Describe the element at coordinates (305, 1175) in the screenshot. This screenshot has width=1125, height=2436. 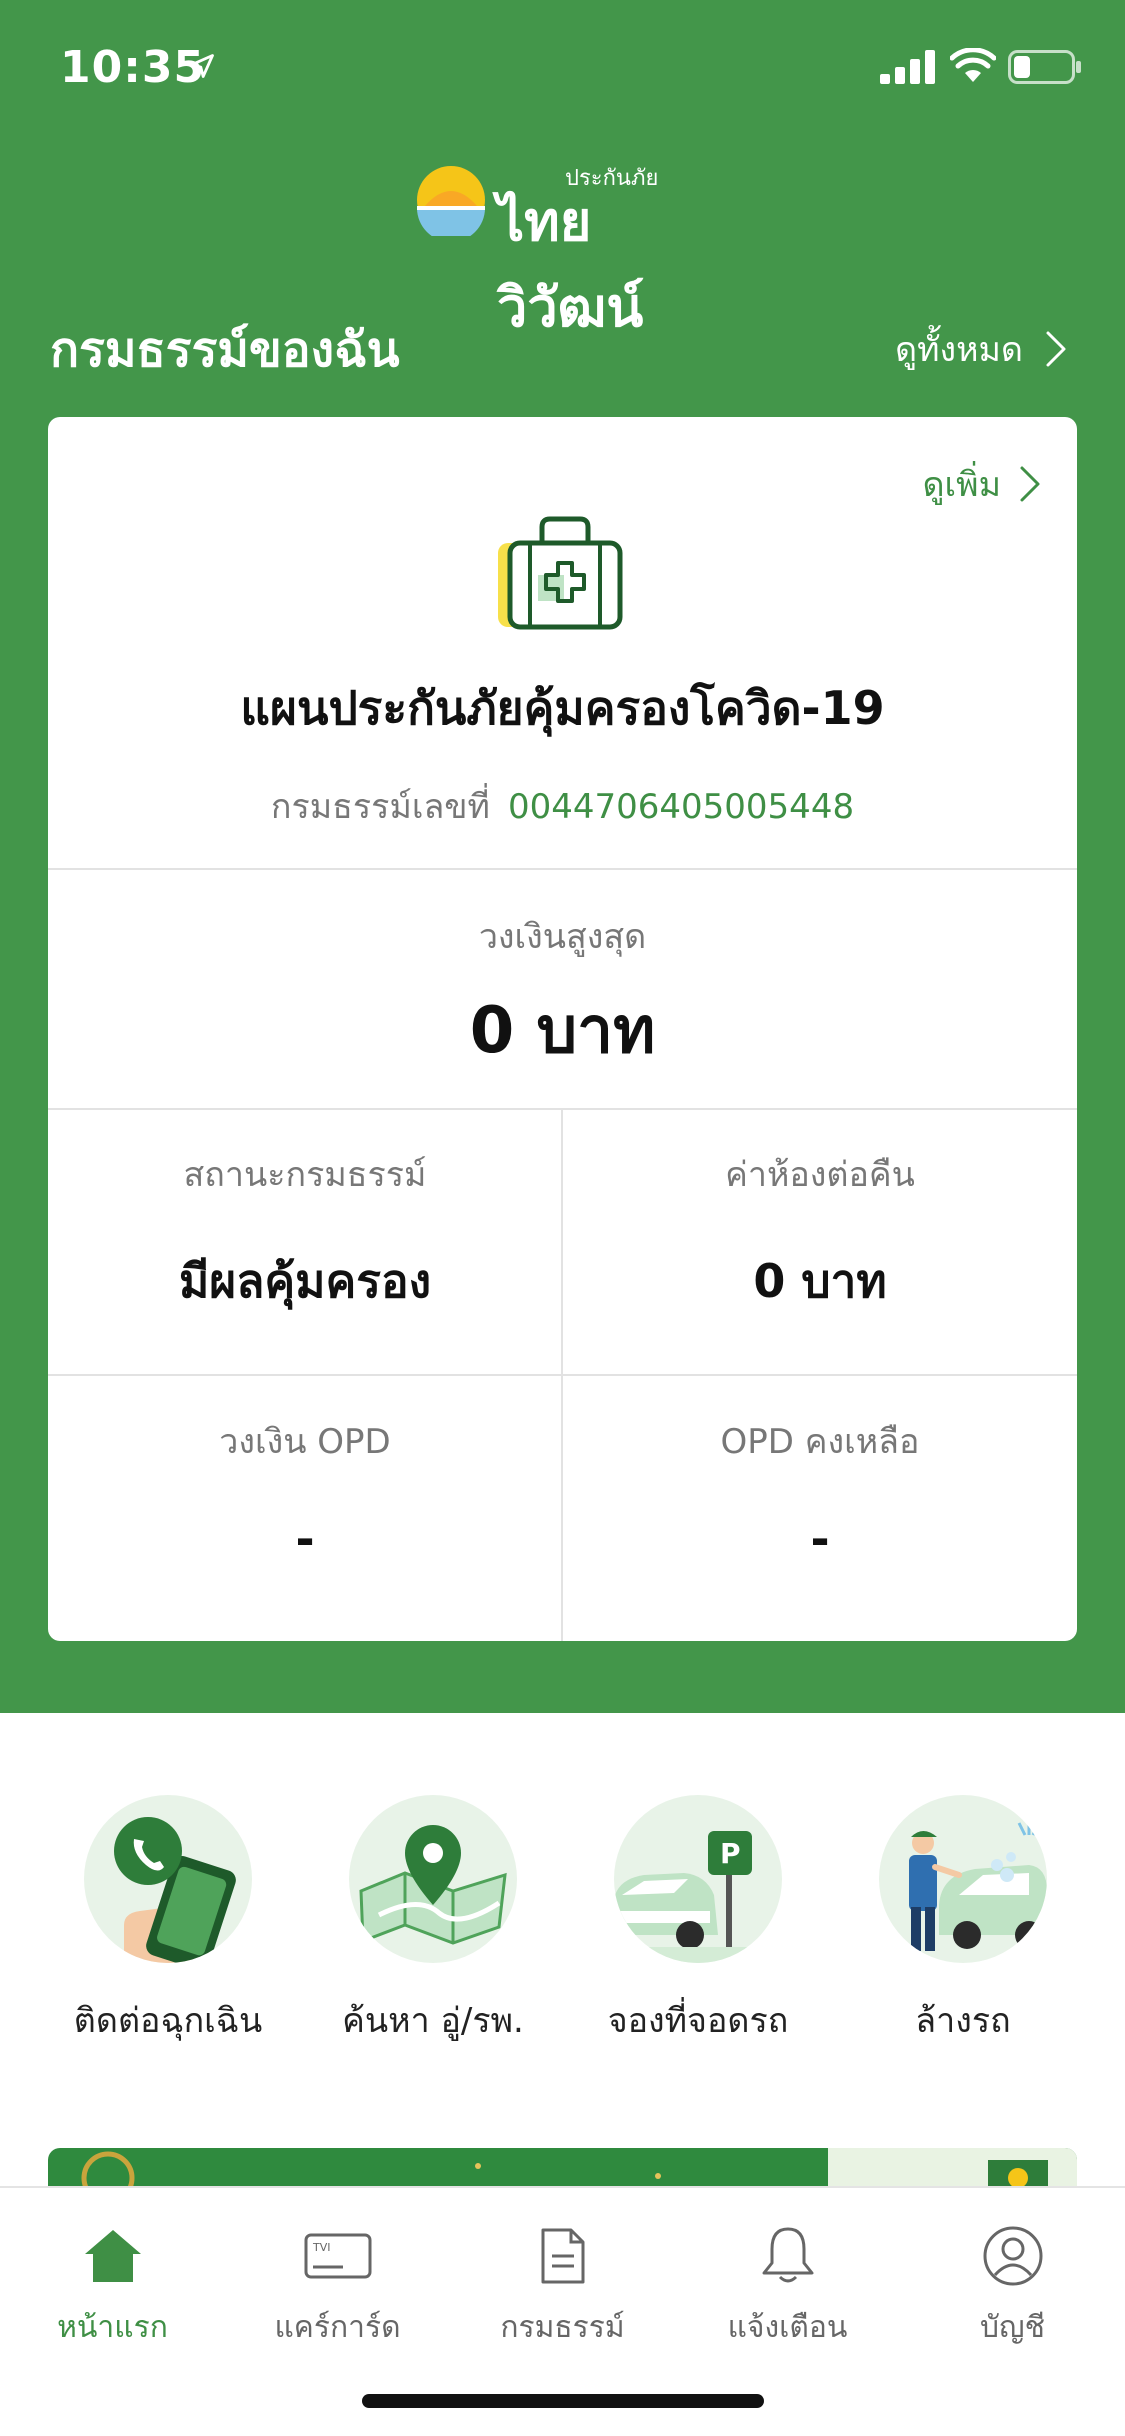
I see `status-label: สถานะกรมธรรม์` at that location.